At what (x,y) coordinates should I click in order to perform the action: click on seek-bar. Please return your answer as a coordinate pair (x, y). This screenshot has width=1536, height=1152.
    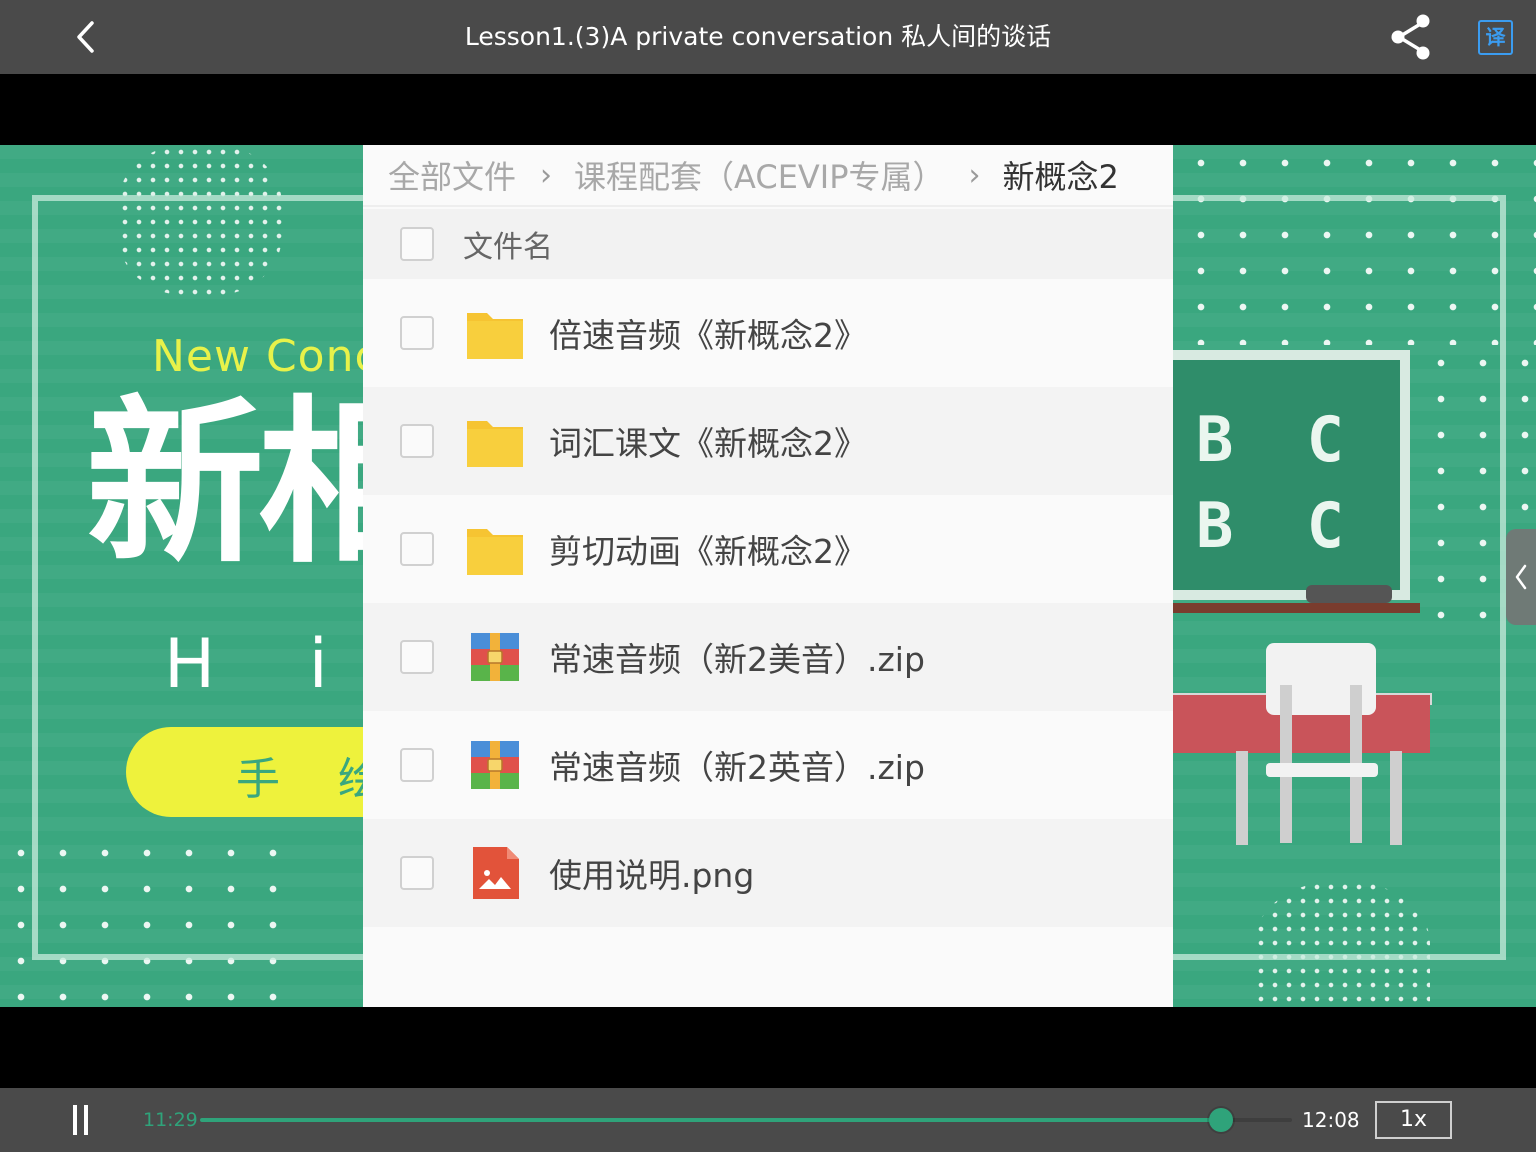
    Looking at the image, I should click on (746, 1120).